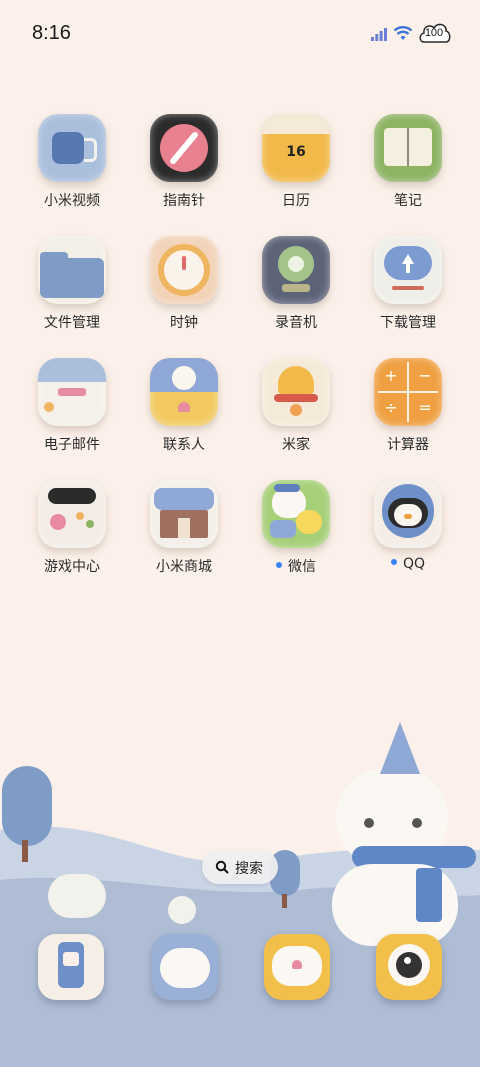 Image resolution: width=480 pixels, height=1067 pixels. I want to click on contacts-icon, so click(184, 392).